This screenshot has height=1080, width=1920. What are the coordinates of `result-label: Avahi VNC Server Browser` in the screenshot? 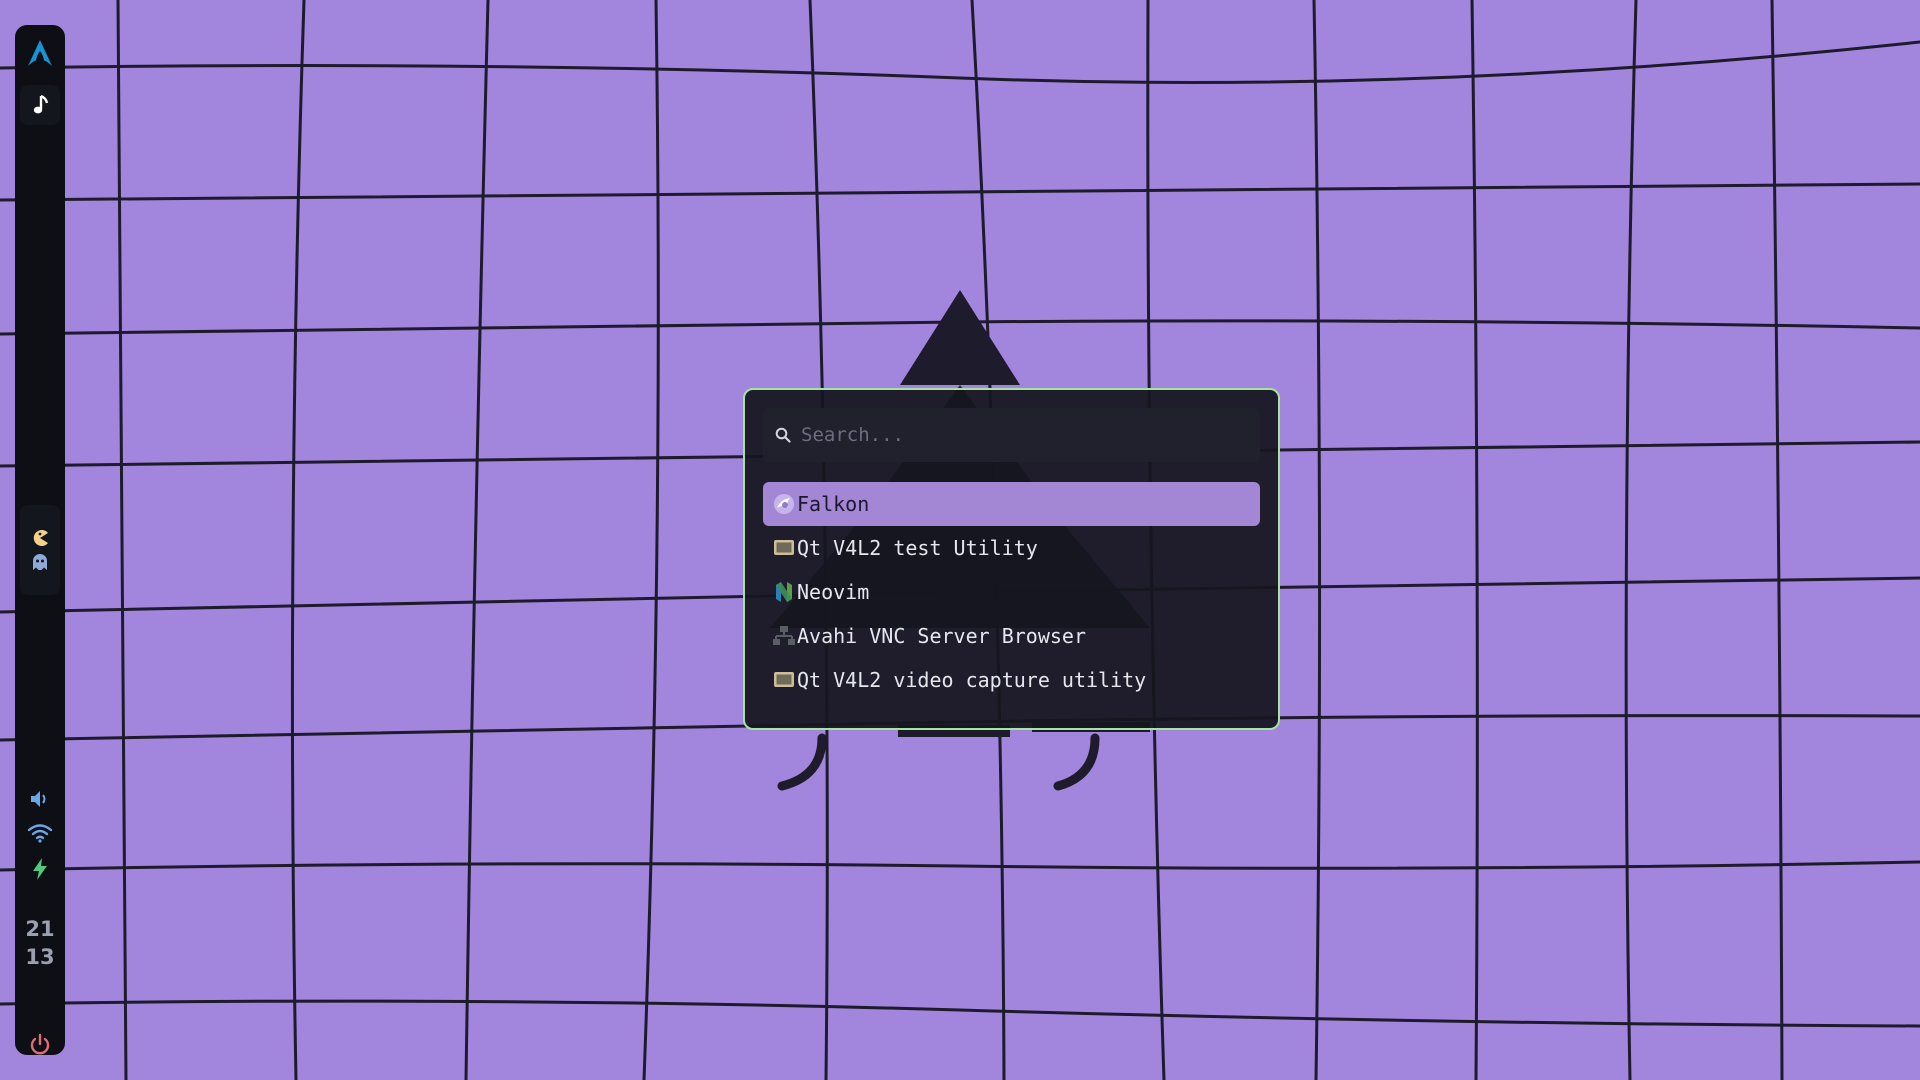 It's located at (941, 636).